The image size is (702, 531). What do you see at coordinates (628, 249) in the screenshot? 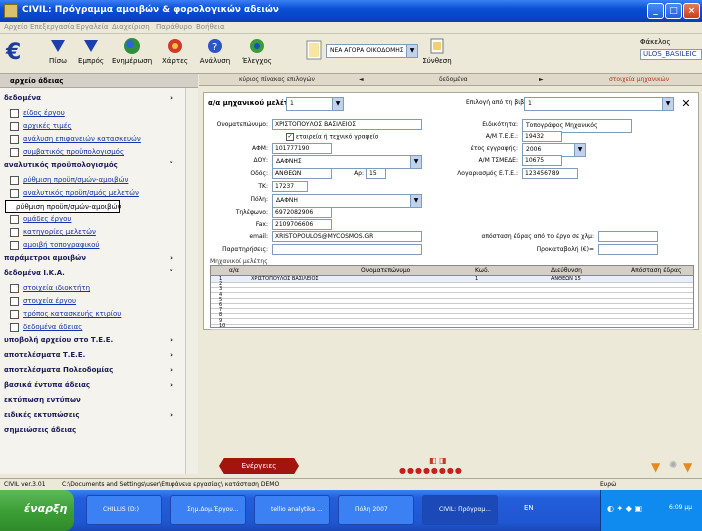
I see `advance-field` at bounding box center [628, 249].